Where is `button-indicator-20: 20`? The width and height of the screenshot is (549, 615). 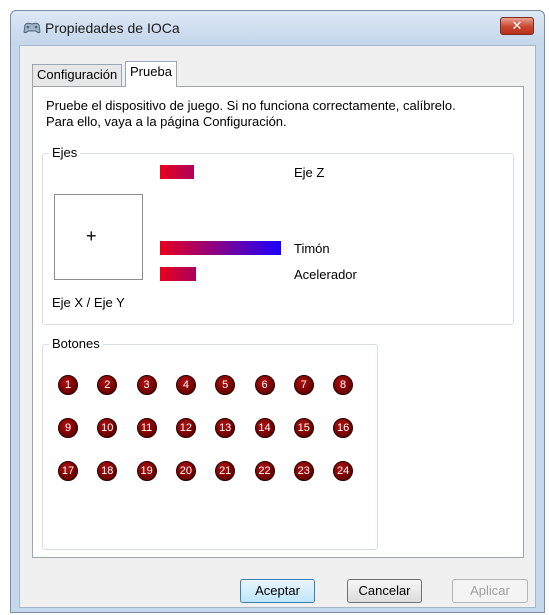 button-indicator-20: 20 is located at coordinates (185, 471).